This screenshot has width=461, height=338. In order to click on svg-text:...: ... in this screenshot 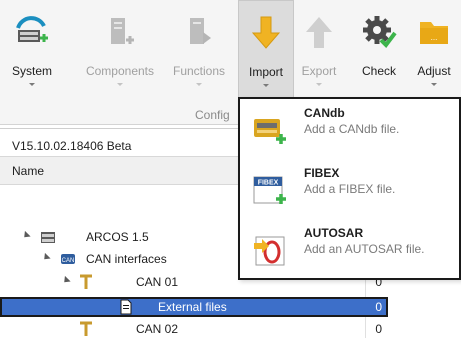, I will do `click(434, 37)`.